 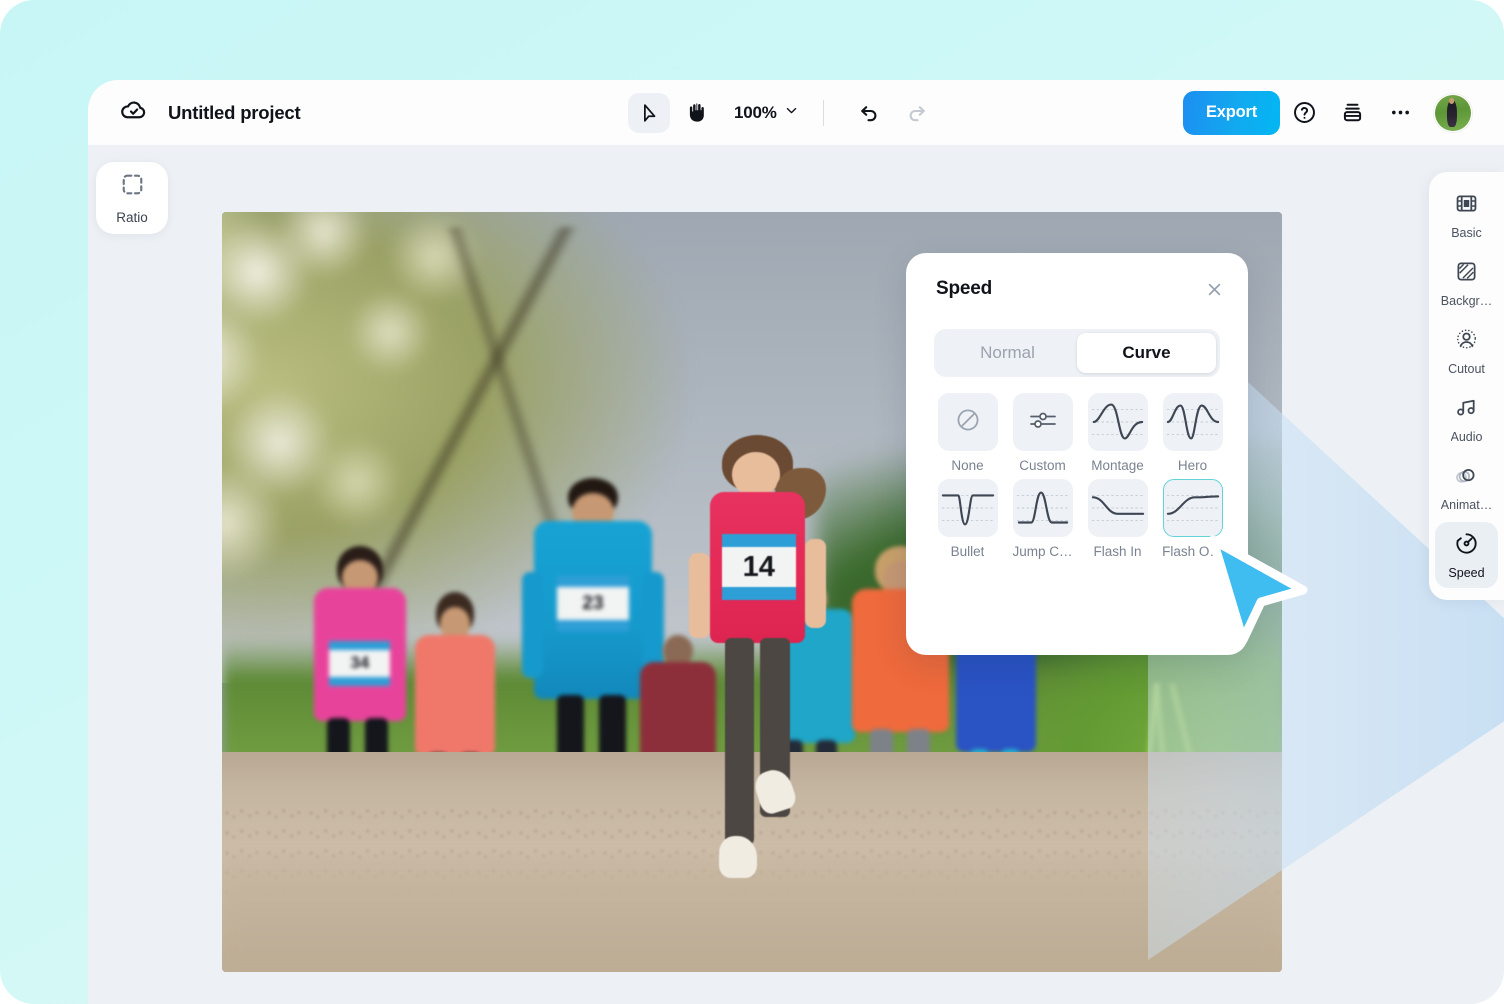 I want to click on sidebar-item-audio-label: Audio, so click(x=1466, y=436).